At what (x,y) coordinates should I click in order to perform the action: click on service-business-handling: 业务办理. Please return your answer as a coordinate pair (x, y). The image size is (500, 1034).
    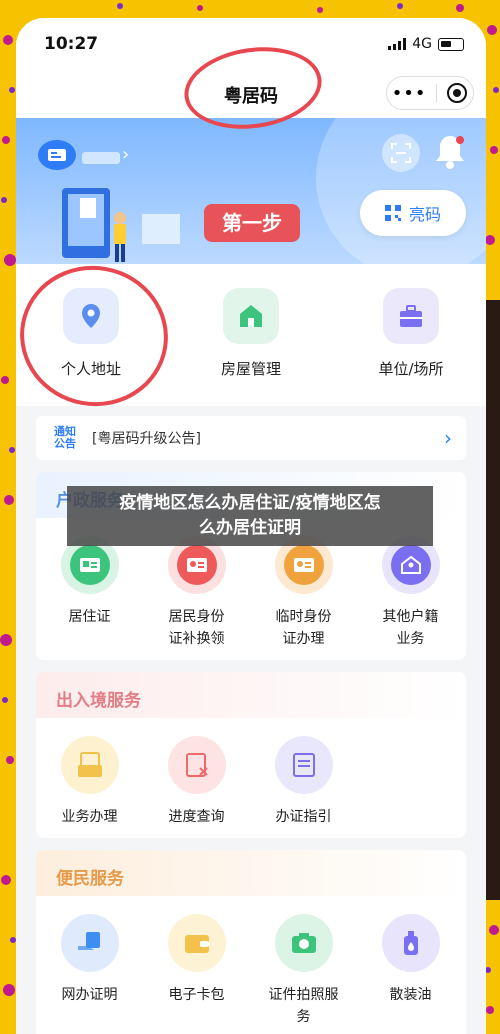
    Looking at the image, I should click on (89, 782).